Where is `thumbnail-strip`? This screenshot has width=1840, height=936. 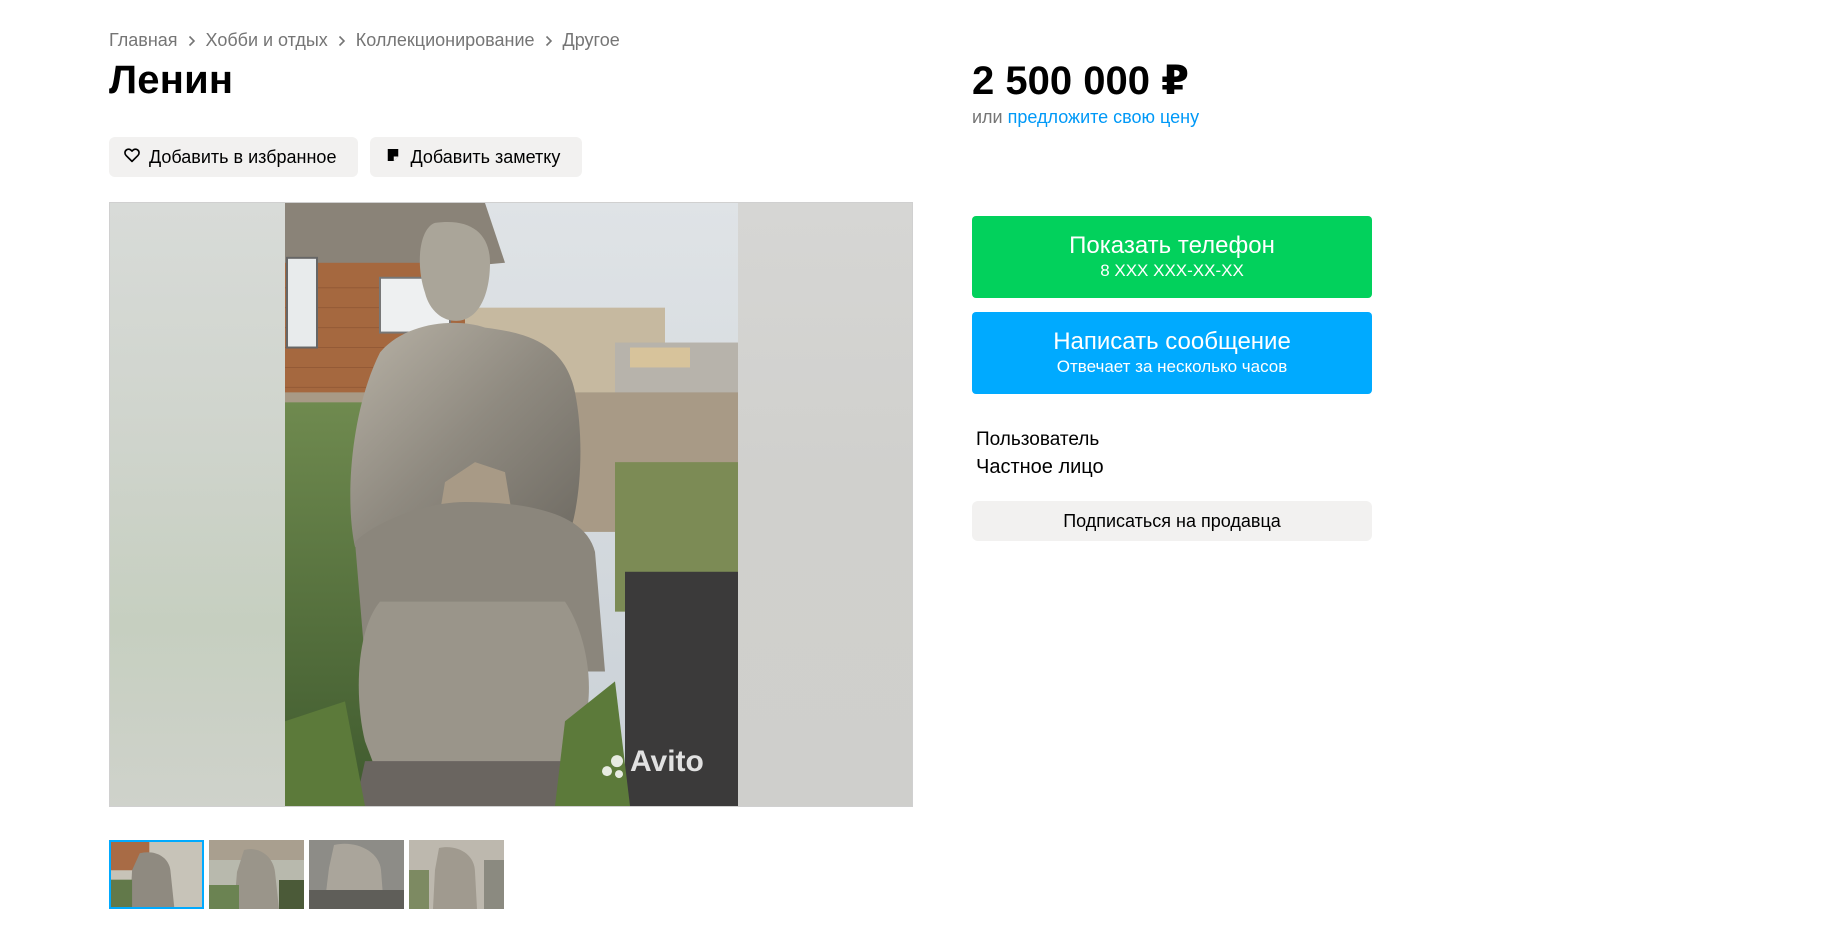 thumbnail-strip is located at coordinates (306, 874).